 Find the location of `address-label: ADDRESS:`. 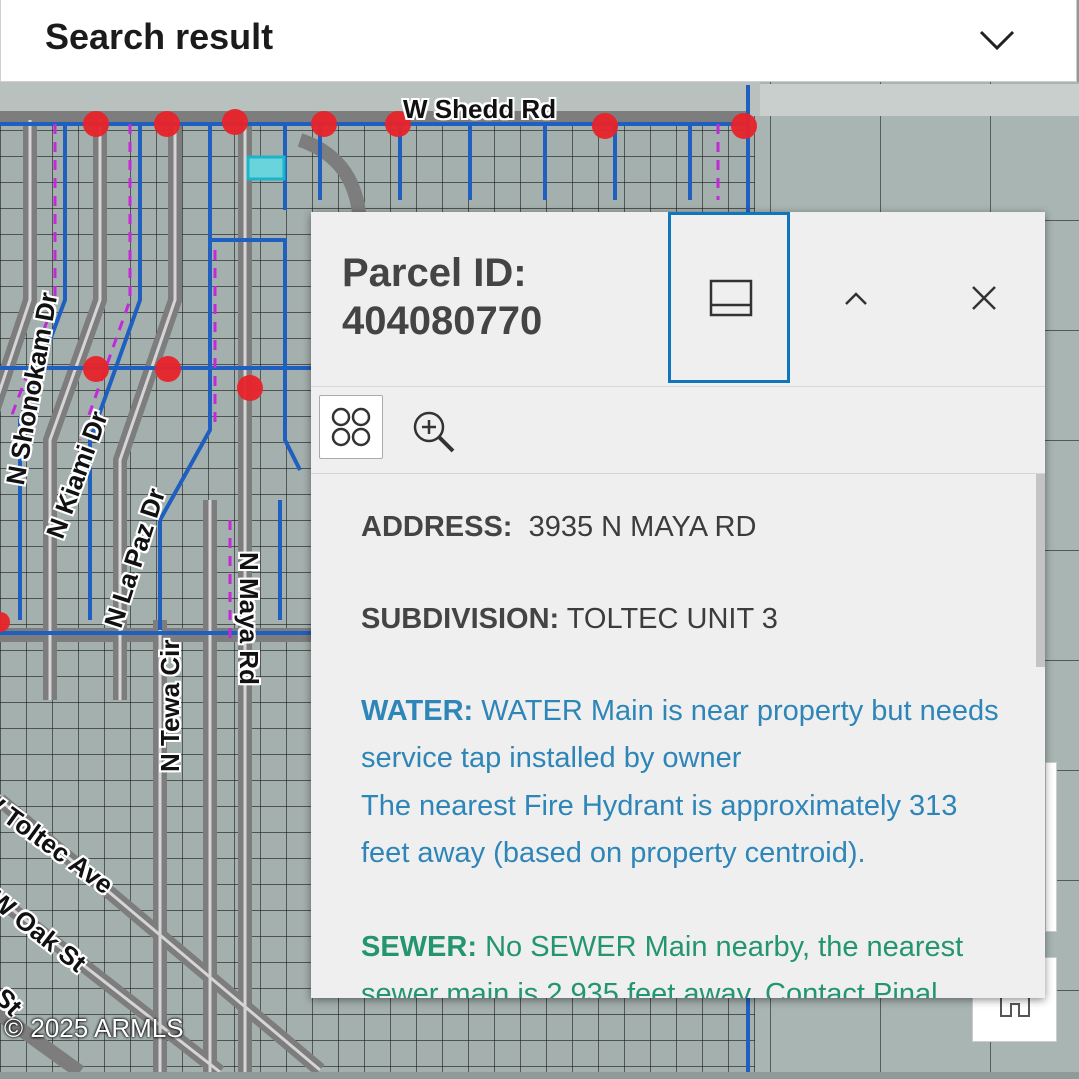

address-label: ADDRESS: is located at coordinates (437, 527).